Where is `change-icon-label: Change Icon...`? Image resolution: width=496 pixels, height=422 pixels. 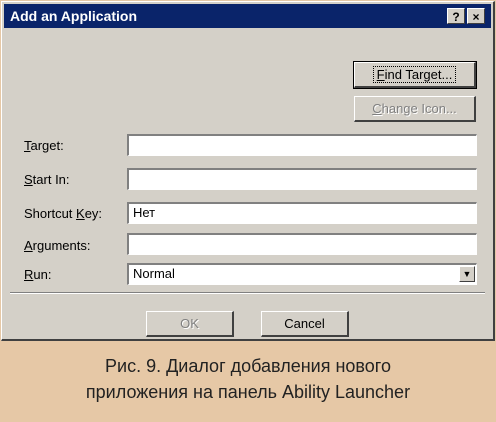
change-icon-label: Change Icon... is located at coordinates (414, 108).